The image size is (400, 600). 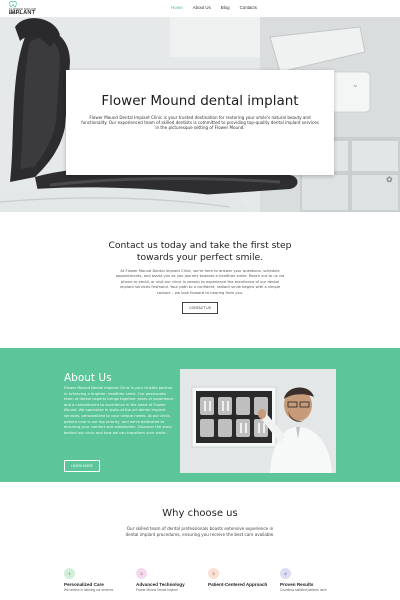 I want to click on feature-text: Flower Mound Dental Implant, so click(x=157, y=590).